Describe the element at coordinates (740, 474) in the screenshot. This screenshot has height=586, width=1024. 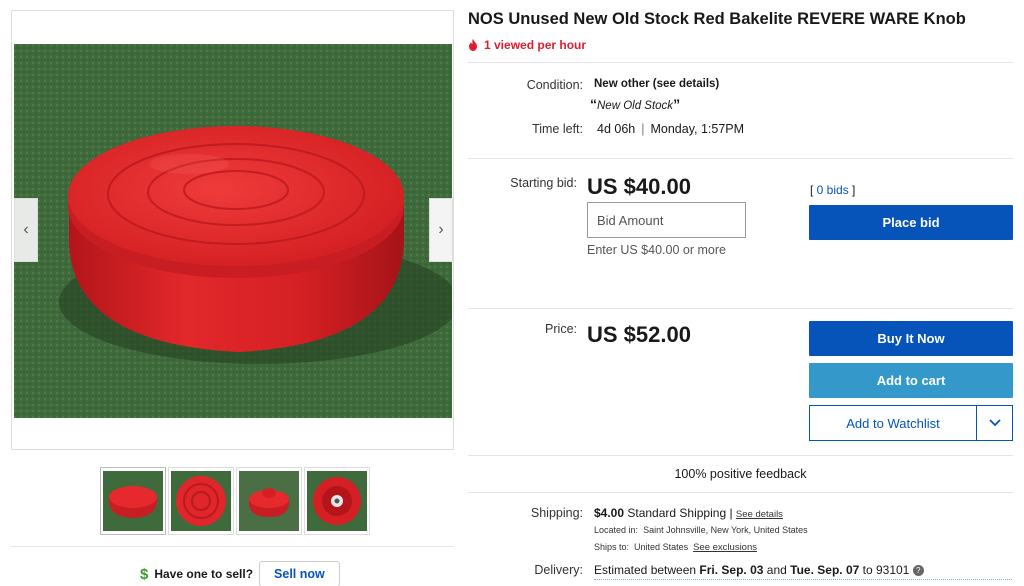
I see `seller-feedback: 100% positive feedback` at that location.